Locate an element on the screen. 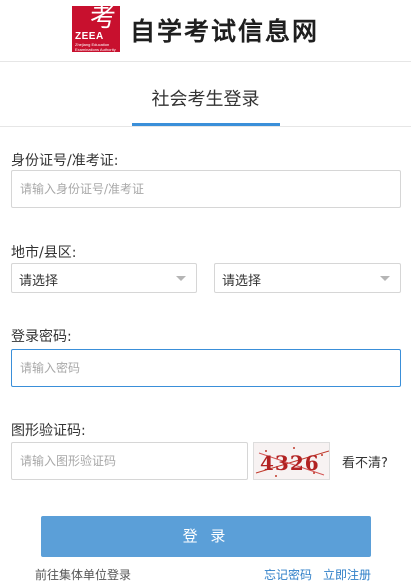  refresh-captcha-link: 看不清? is located at coordinates (365, 461).